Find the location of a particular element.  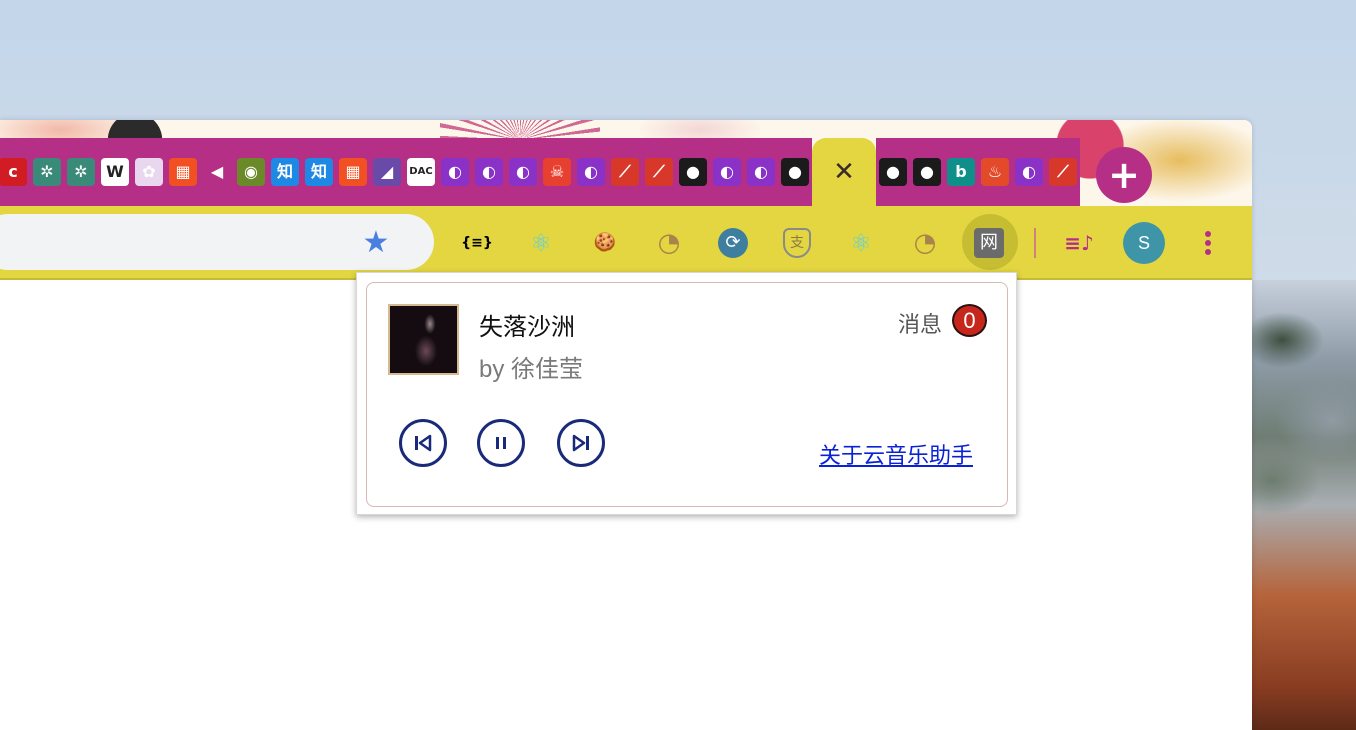

dac-icon: DAC is located at coordinates (421, 172).